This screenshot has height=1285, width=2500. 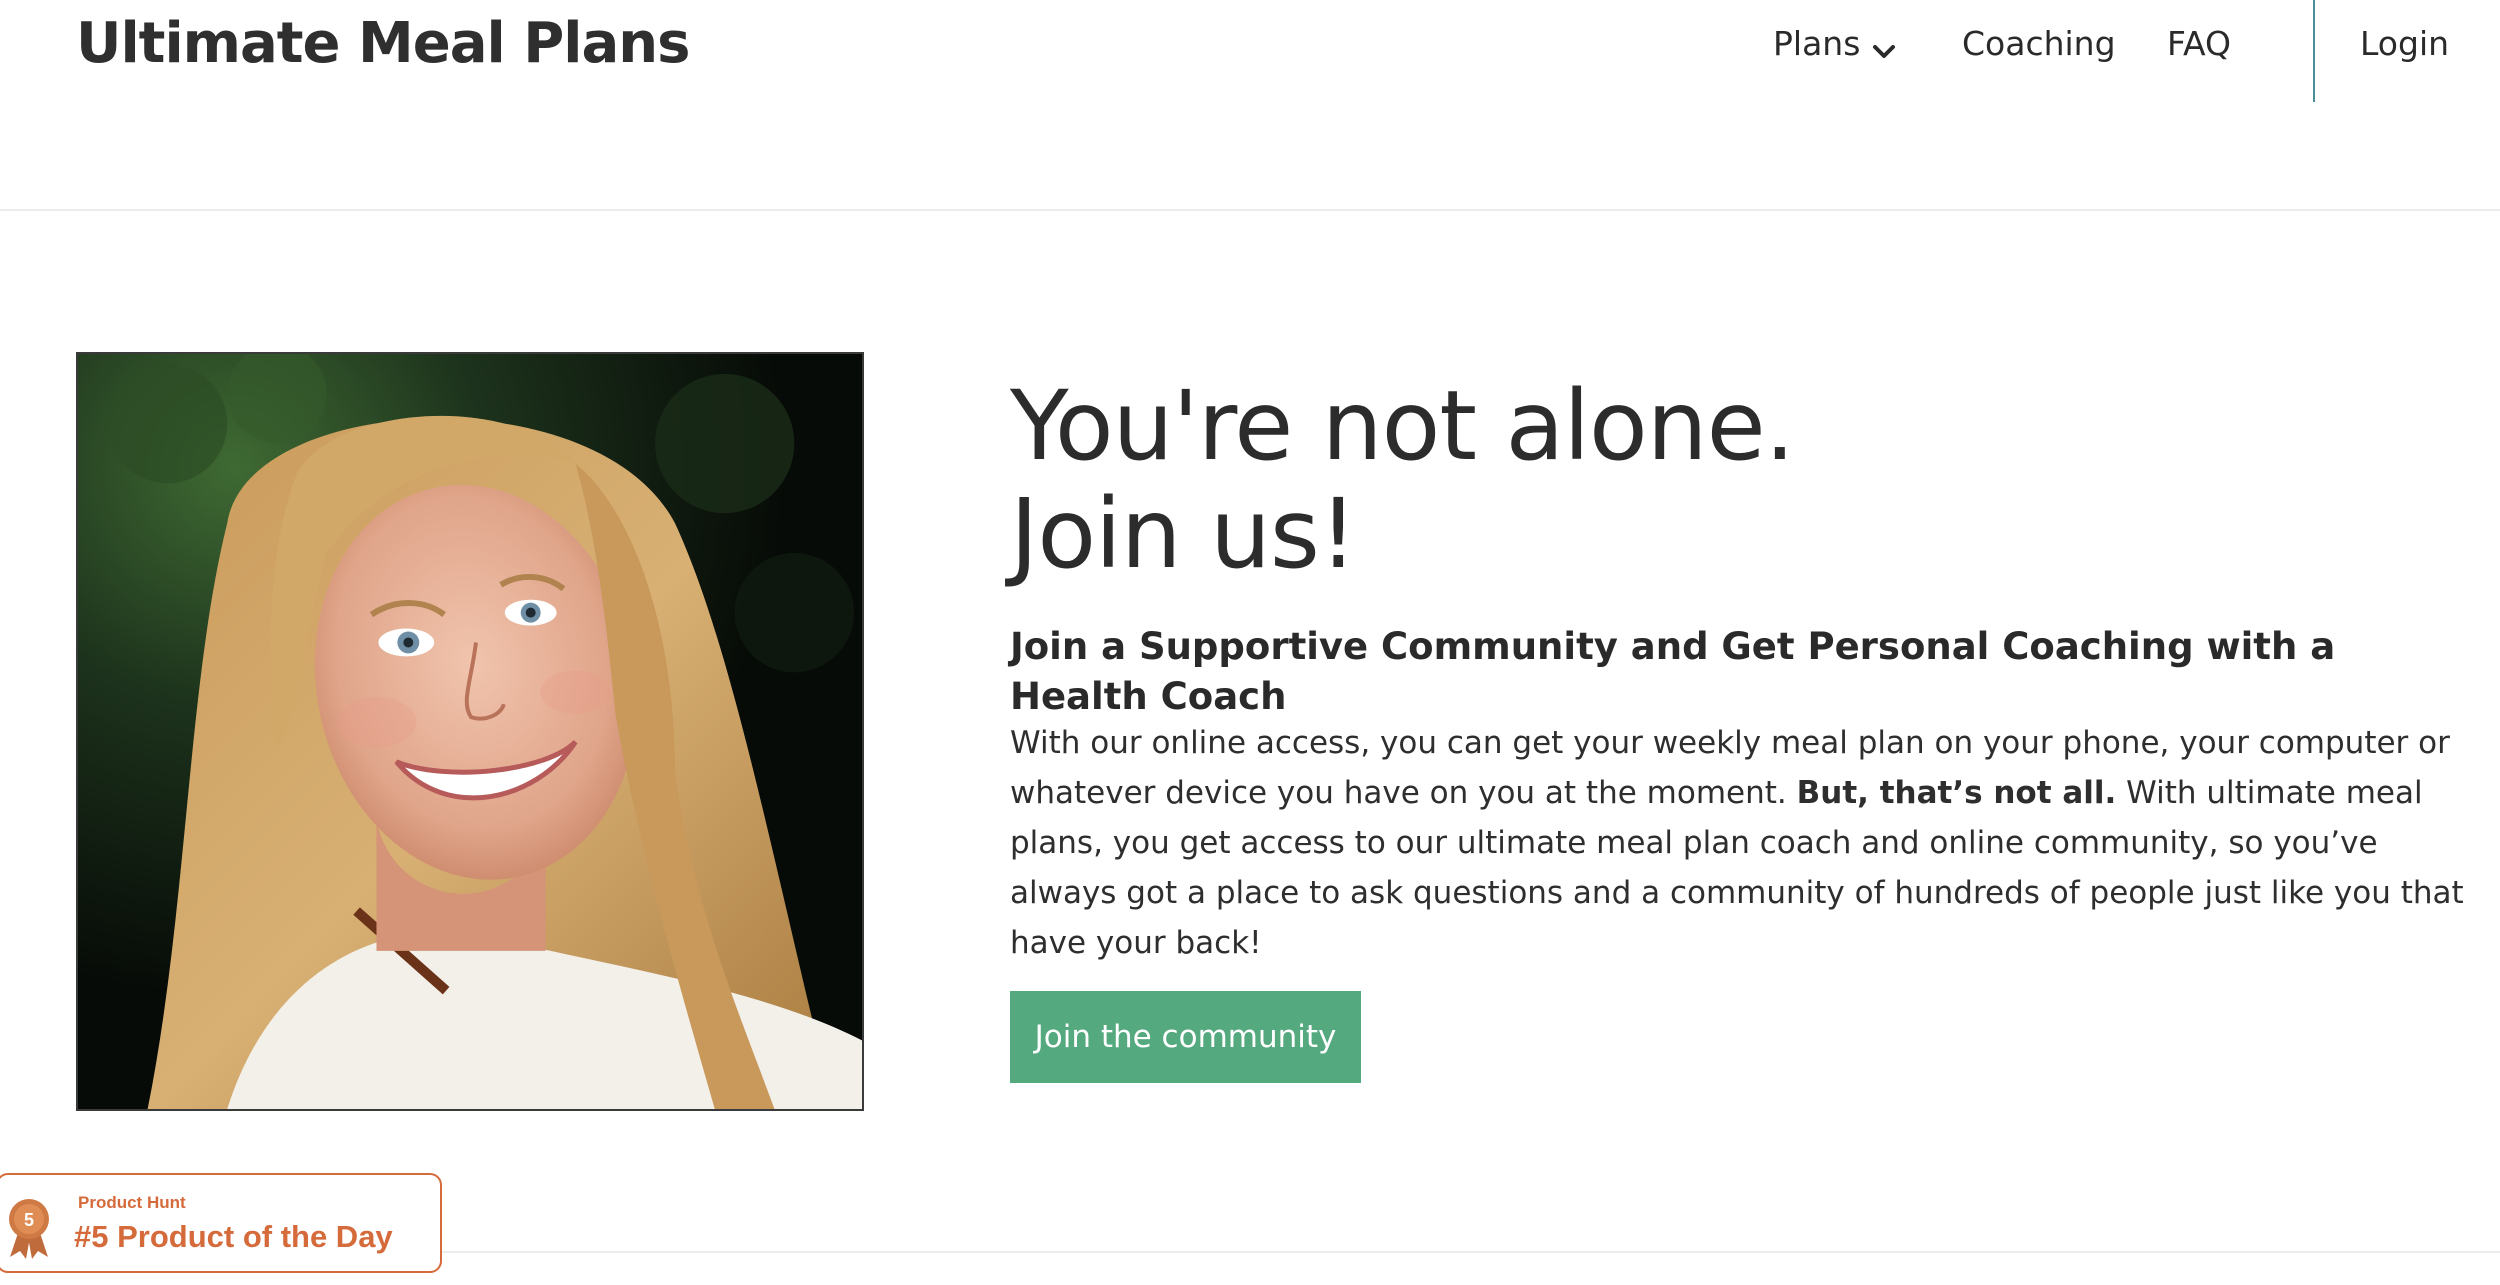 I want to click on product-hunt-label: Product Hunt, so click(x=132, y=1202).